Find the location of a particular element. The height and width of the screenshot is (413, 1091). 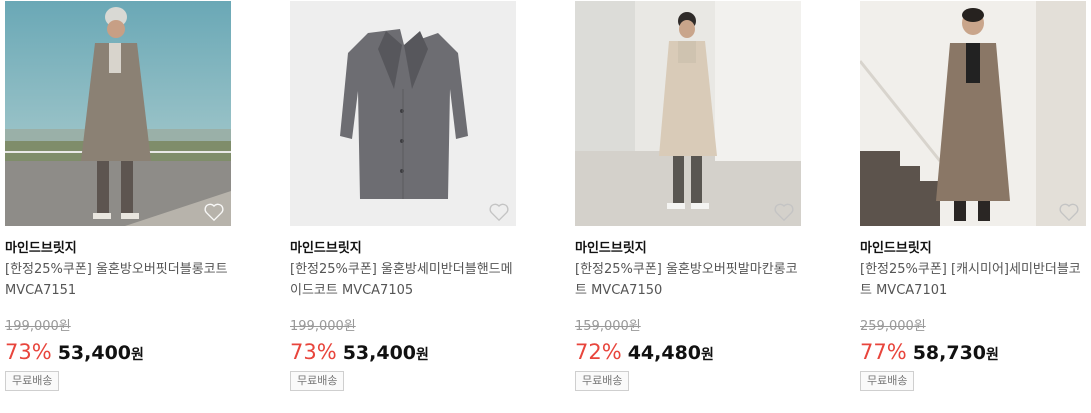

discount-rate: 77% is located at coordinates (883, 352).